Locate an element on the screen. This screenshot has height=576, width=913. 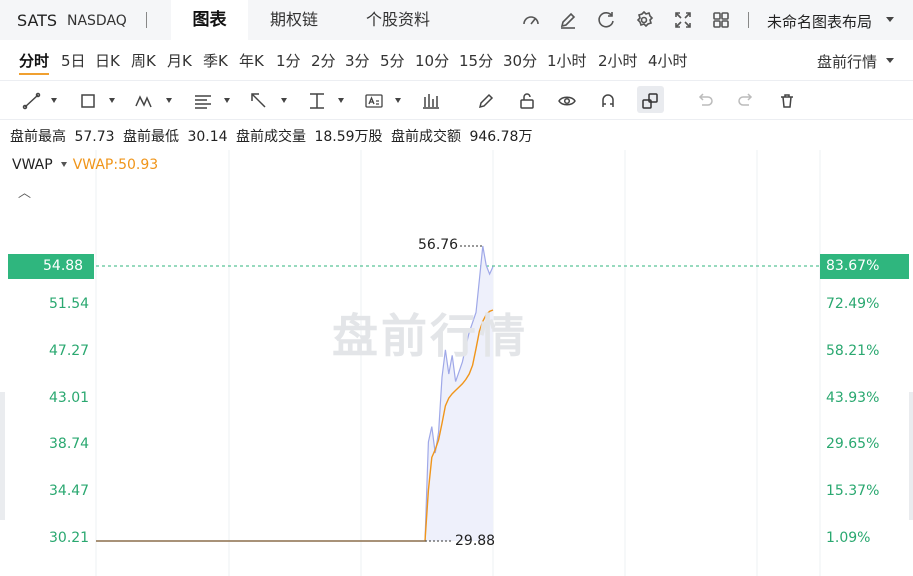
y-axis-right-label: 58.21% is located at coordinates (853, 351).